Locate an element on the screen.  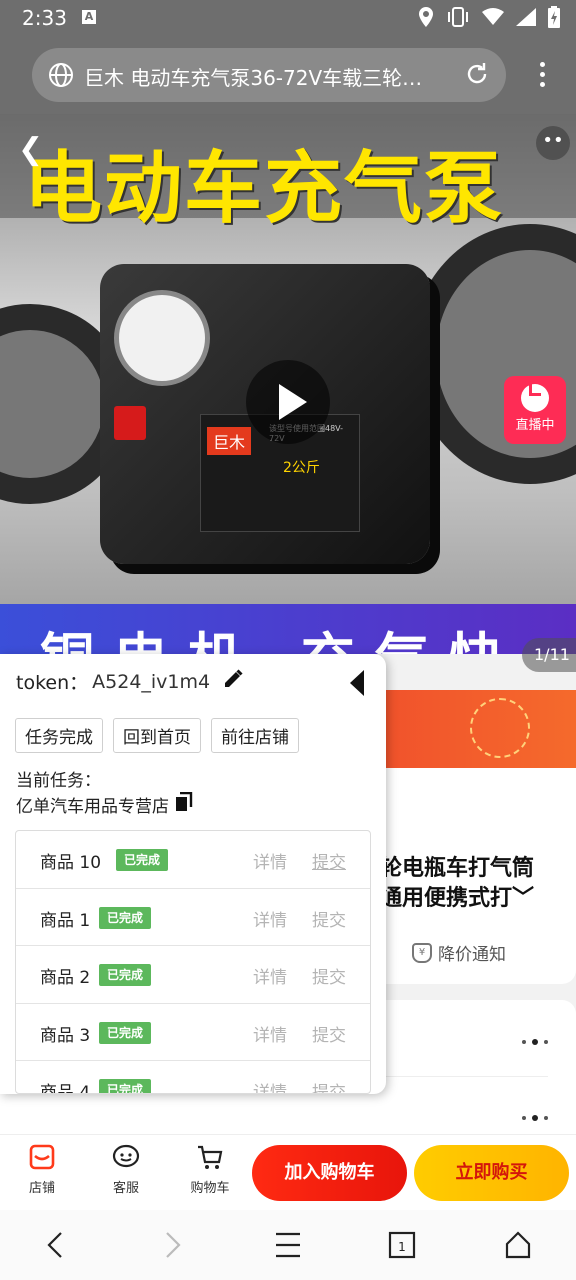
back-icon: ❮ is located at coordinates (30, 149).